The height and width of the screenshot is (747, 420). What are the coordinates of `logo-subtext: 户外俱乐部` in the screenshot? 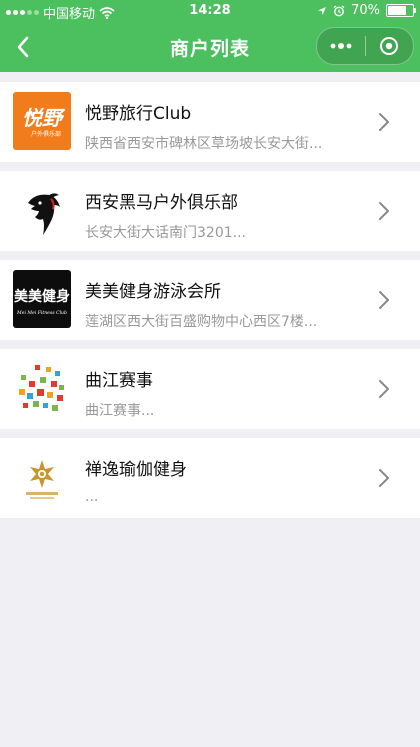 It's located at (46, 134).